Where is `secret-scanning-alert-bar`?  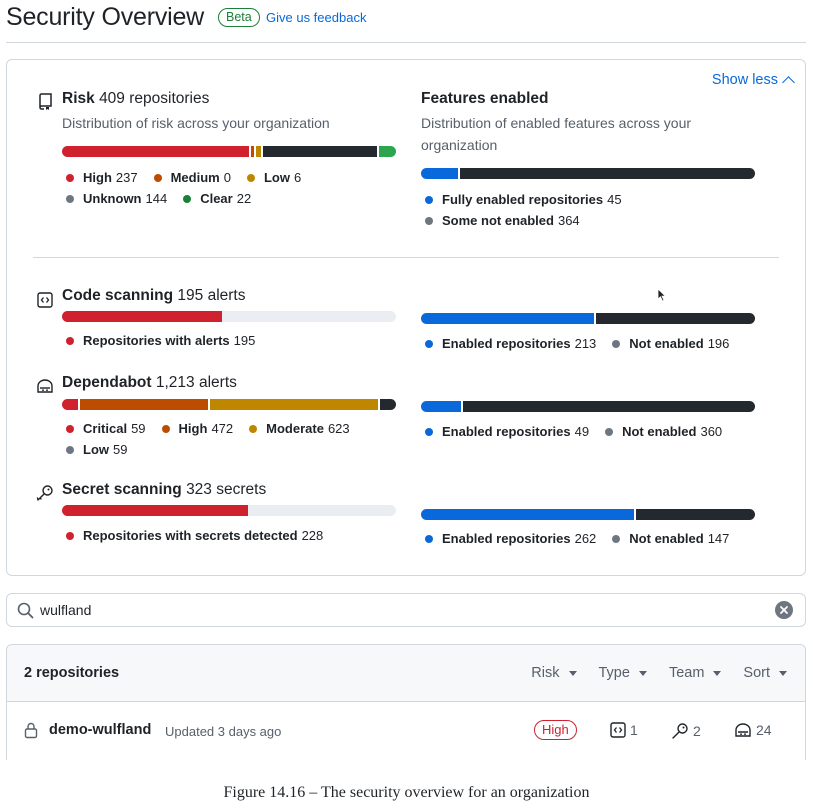
secret-scanning-alert-bar is located at coordinates (229, 510).